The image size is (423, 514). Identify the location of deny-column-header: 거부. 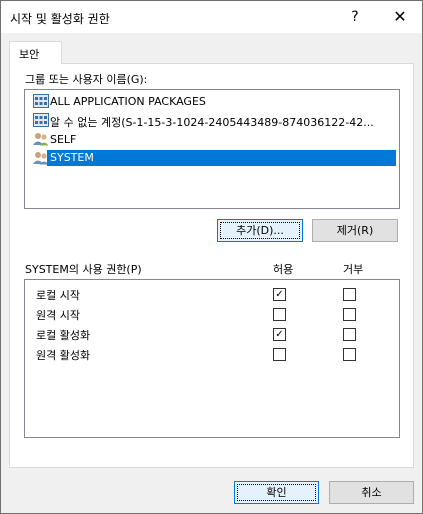
(353, 269).